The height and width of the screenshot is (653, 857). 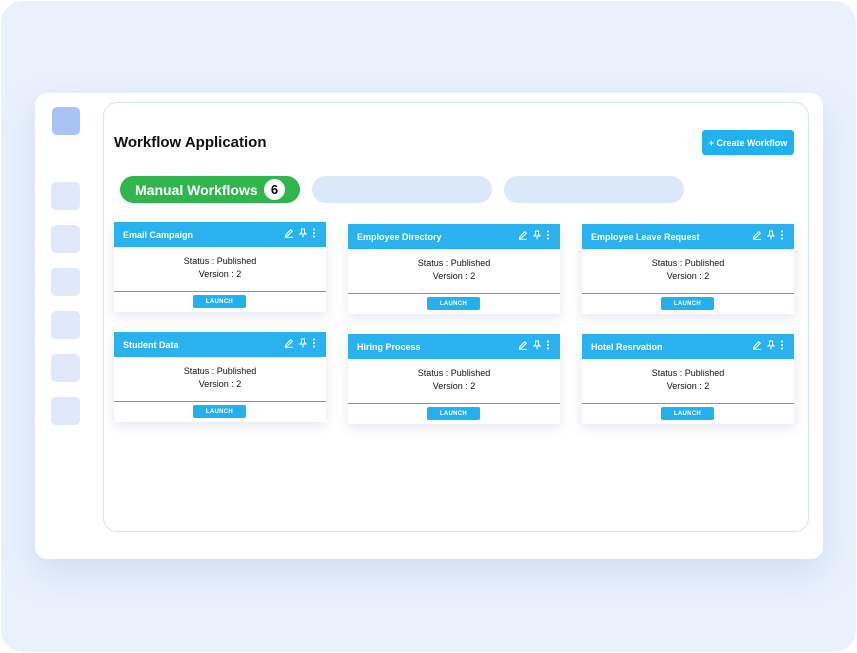 What do you see at coordinates (220, 344) in the screenshot?
I see `card-header: Student Data` at bounding box center [220, 344].